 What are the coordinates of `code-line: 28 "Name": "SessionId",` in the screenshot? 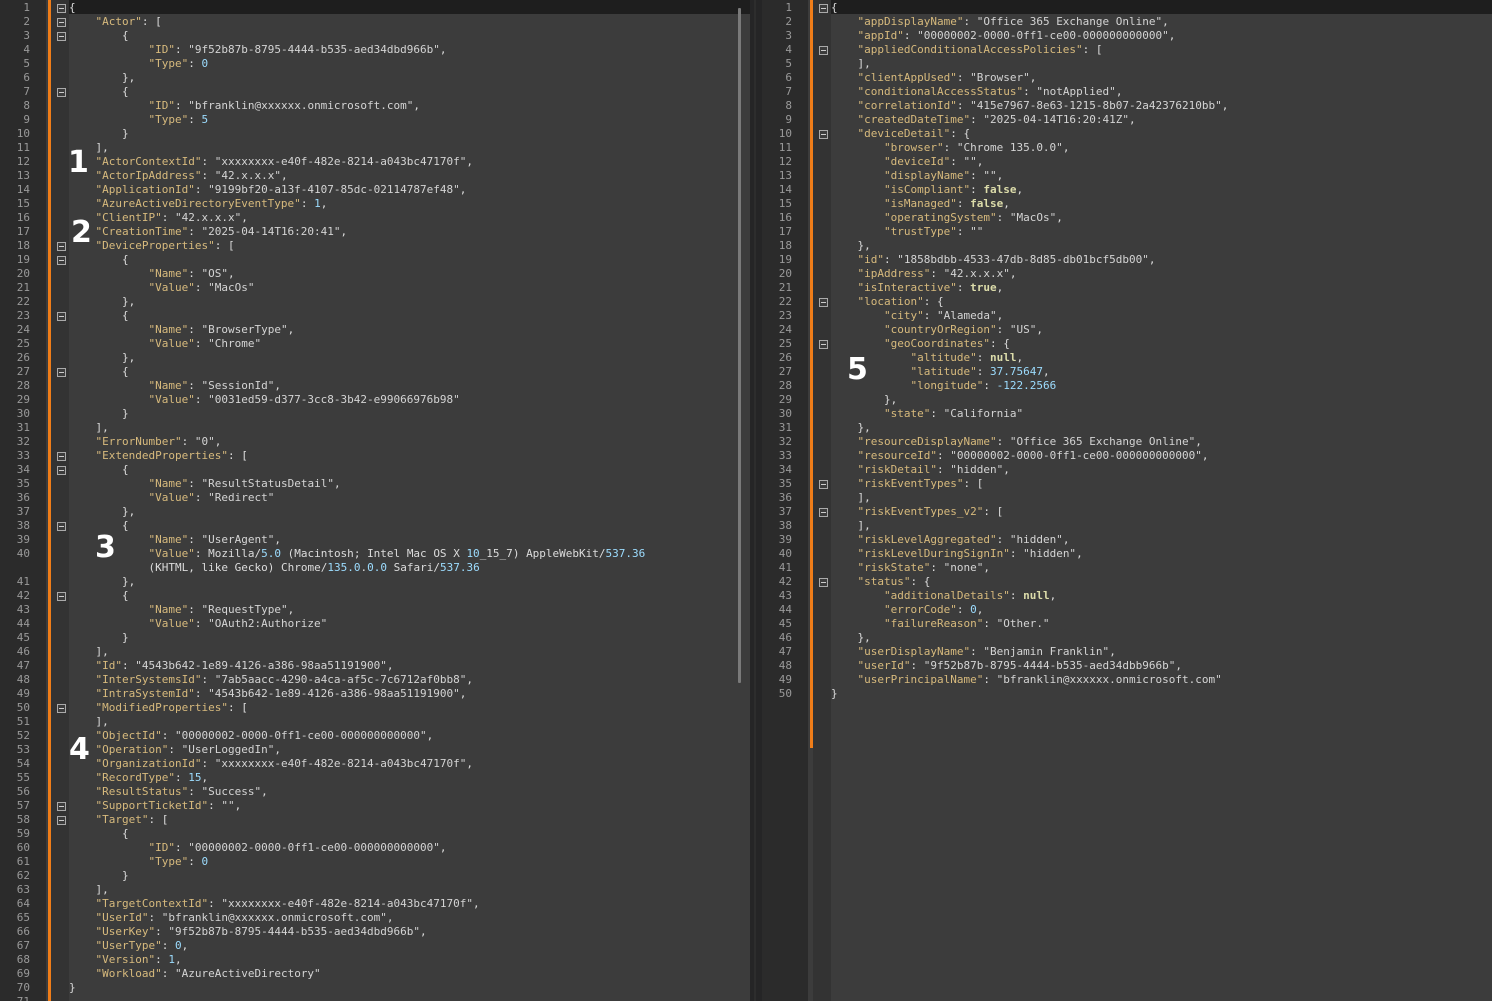 It's located at (375, 386).